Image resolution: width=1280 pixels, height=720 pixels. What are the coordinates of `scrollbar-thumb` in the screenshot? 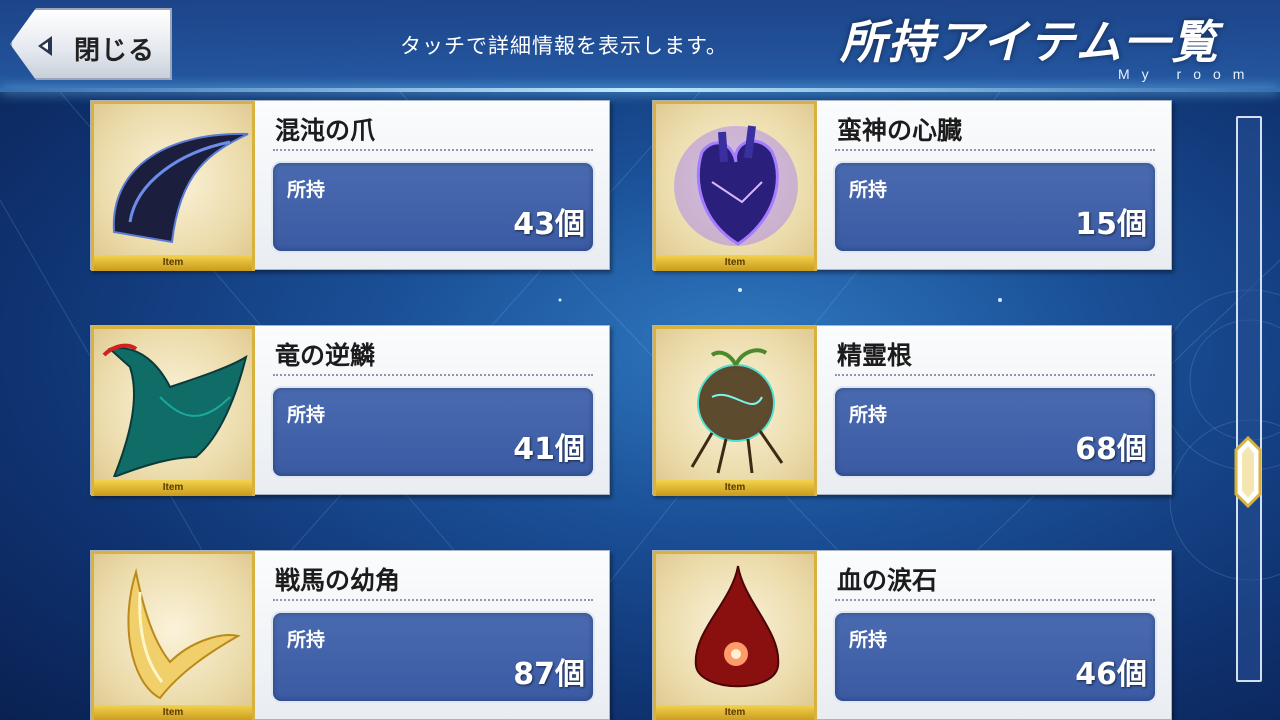 It's located at (1248, 472).